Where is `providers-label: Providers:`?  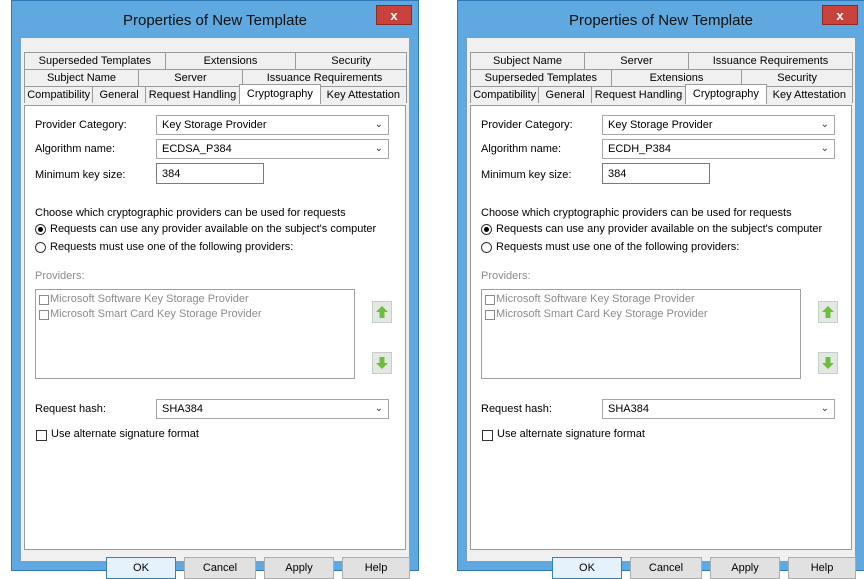
providers-label: Providers: is located at coordinates (506, 276).